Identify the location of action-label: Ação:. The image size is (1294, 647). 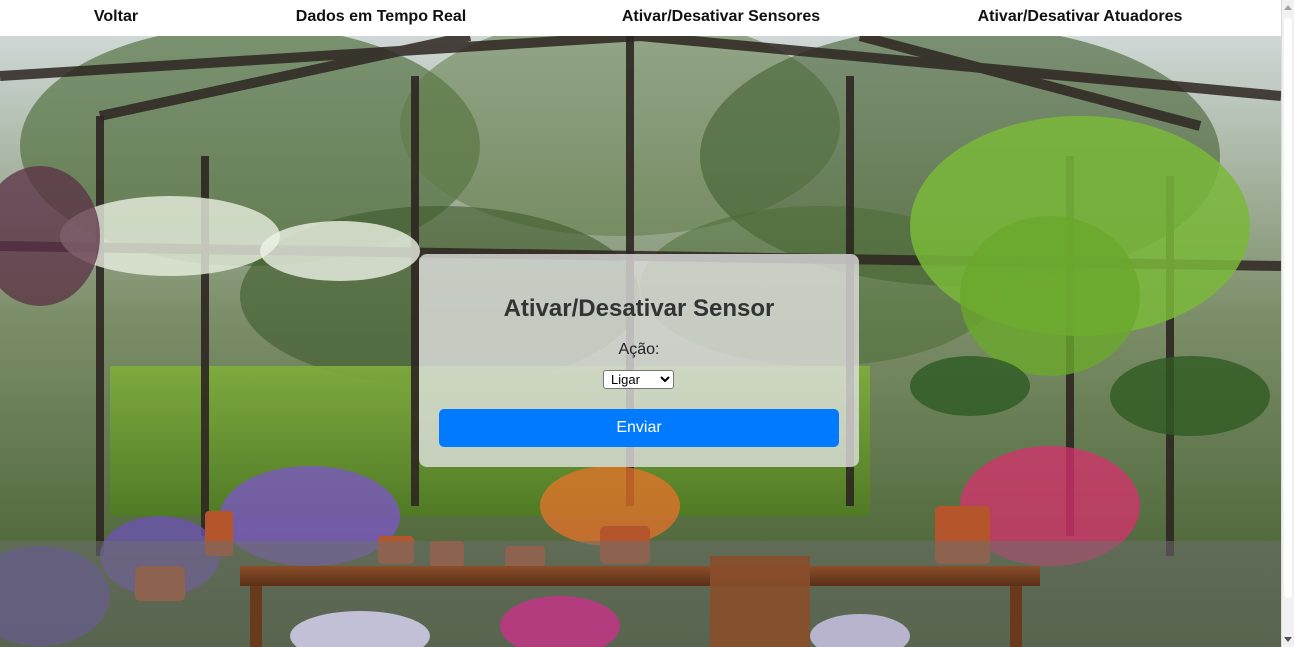
(639, 349).